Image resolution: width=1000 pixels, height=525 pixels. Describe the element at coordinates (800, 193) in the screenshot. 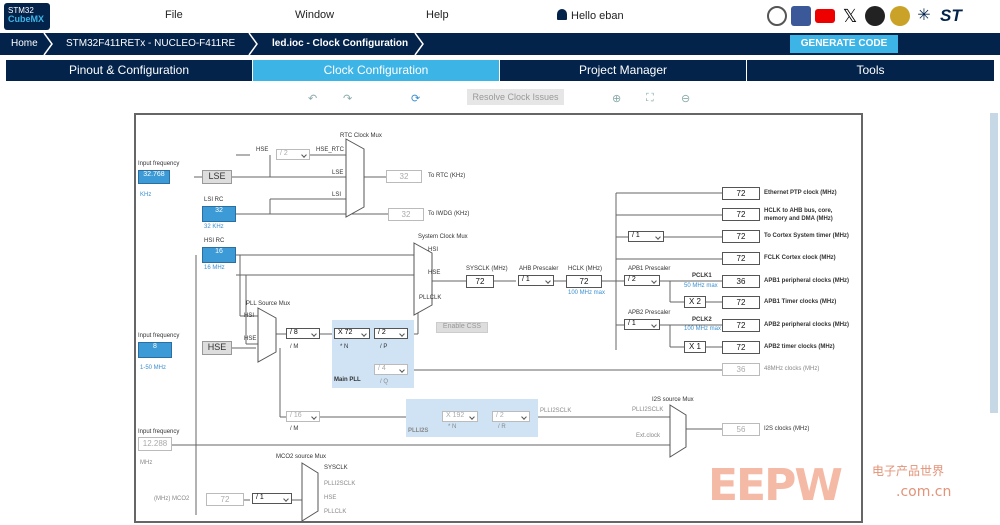

I see `ethernet-ptp-clock-label: Ethernet PTP clock (MHz)` at that location.